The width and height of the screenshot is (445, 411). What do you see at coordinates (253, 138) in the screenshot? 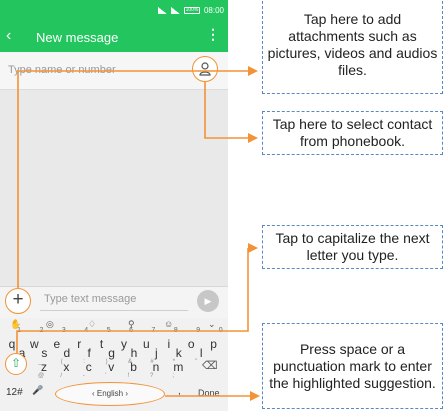
I see `arrowhead-contact` at bounding box center [253, 138].